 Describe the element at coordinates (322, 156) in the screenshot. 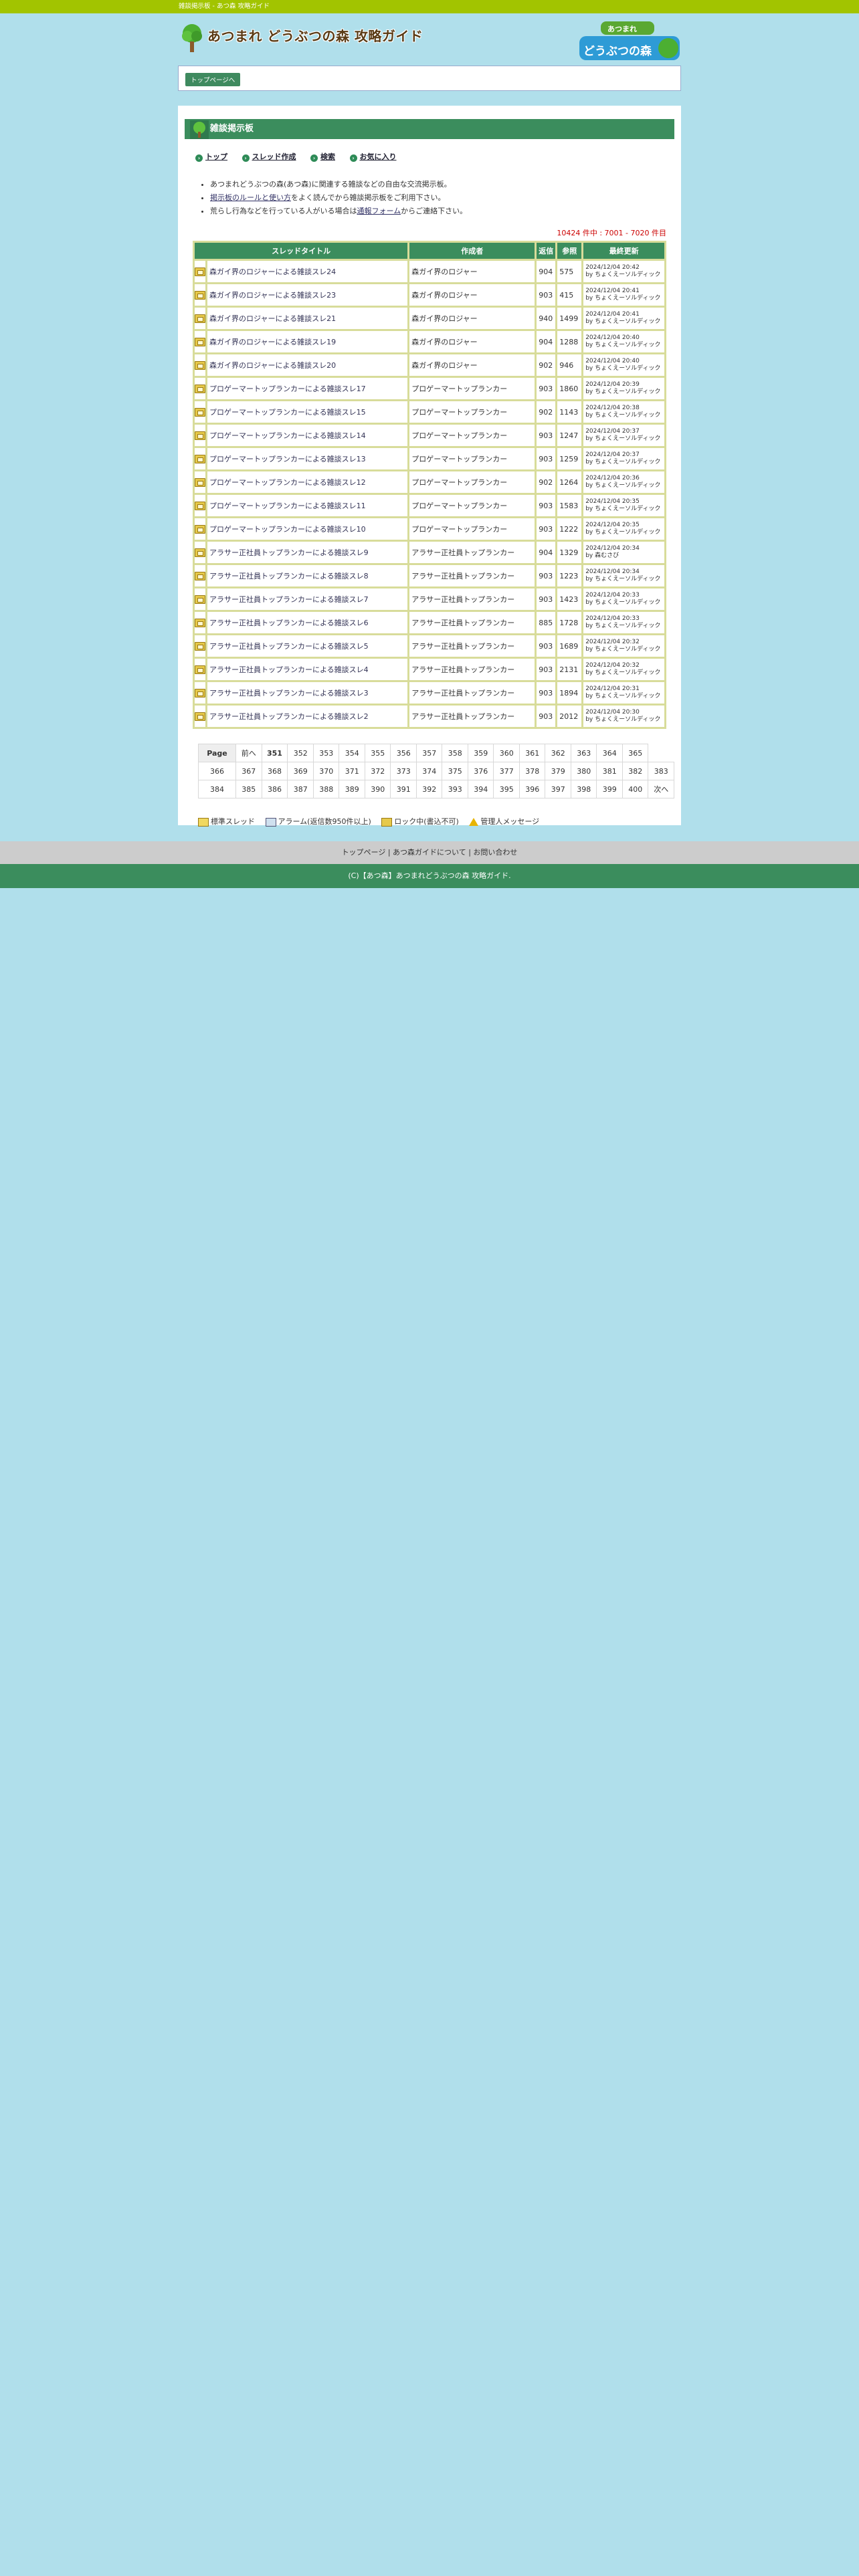

I see `nav-search-link: › 検索` at that location.